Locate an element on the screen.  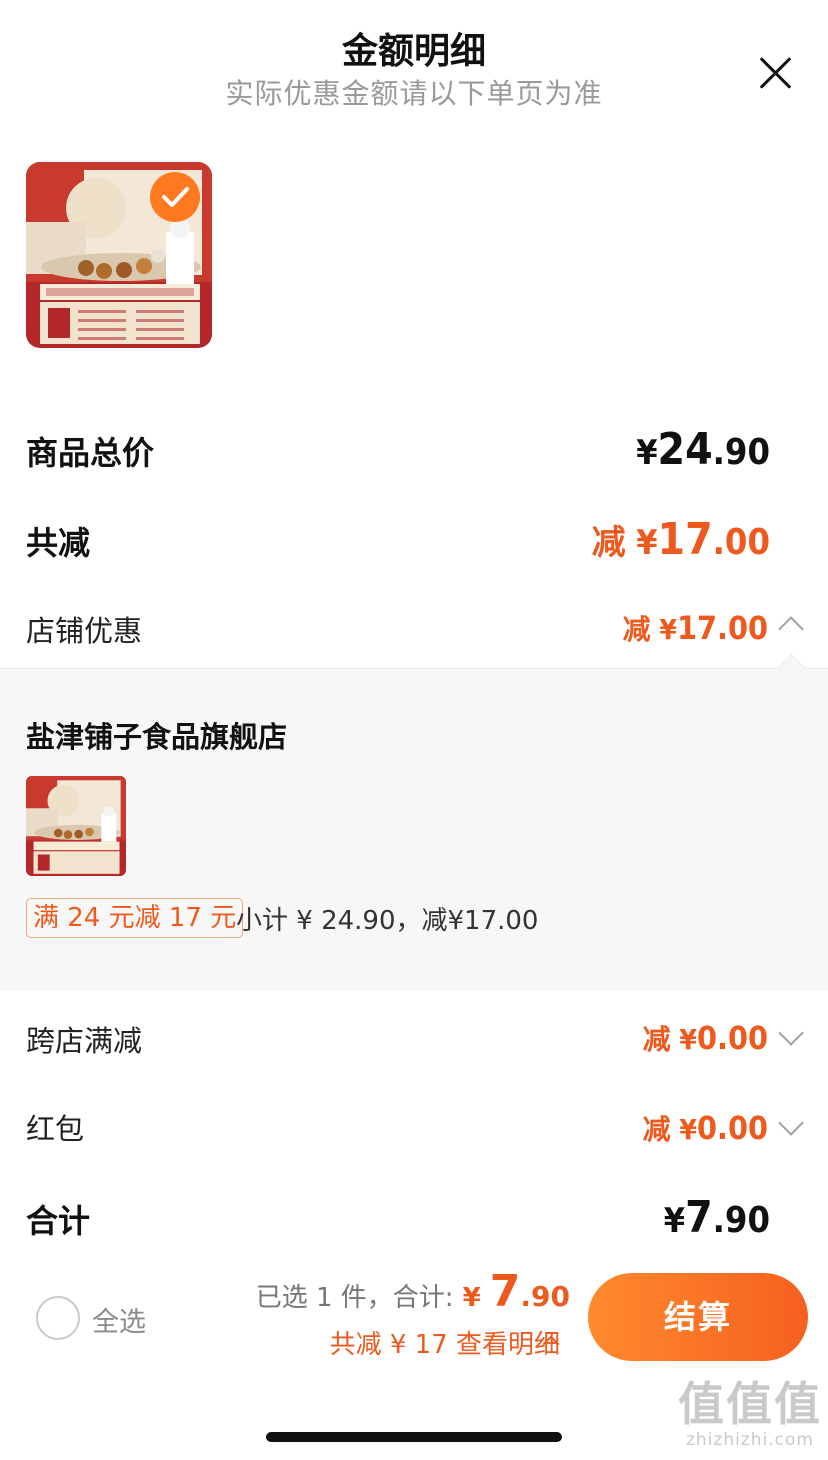
shop-name: 盐津铺子食品旗舰店 is located at coordinates (156, 735).